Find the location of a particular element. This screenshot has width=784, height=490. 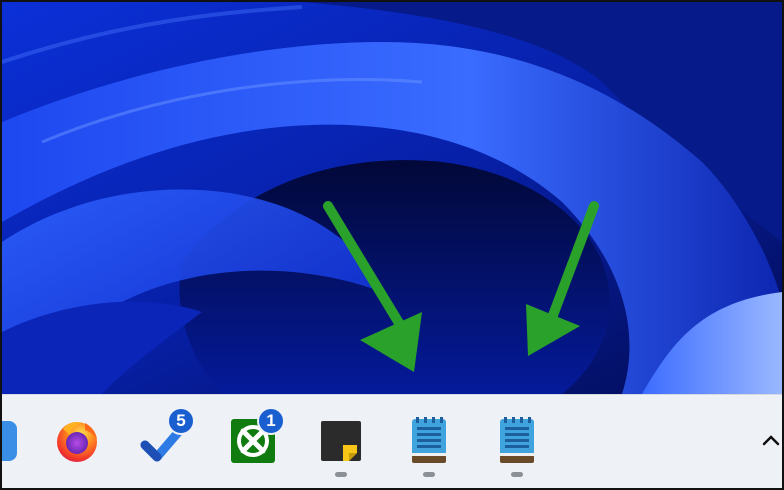

taskbar-app-firefox is located at coordinates (77, 441).